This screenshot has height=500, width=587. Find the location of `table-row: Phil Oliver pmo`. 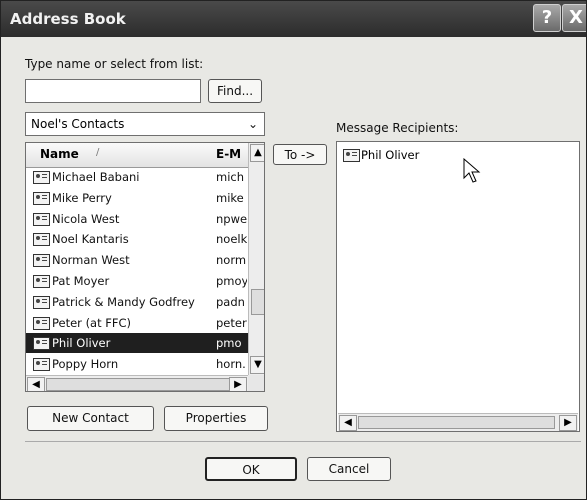

table-row: Phil Oliver pmo is located at coordinates (137, 343).